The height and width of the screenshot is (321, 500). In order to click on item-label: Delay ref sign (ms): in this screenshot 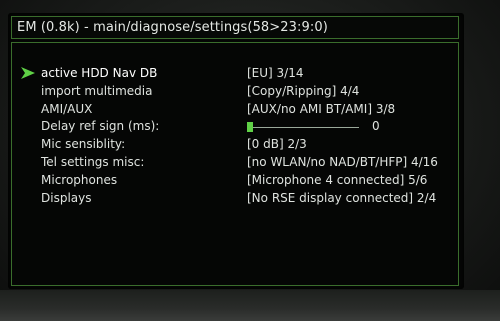, I will do `click(100, 126)`.